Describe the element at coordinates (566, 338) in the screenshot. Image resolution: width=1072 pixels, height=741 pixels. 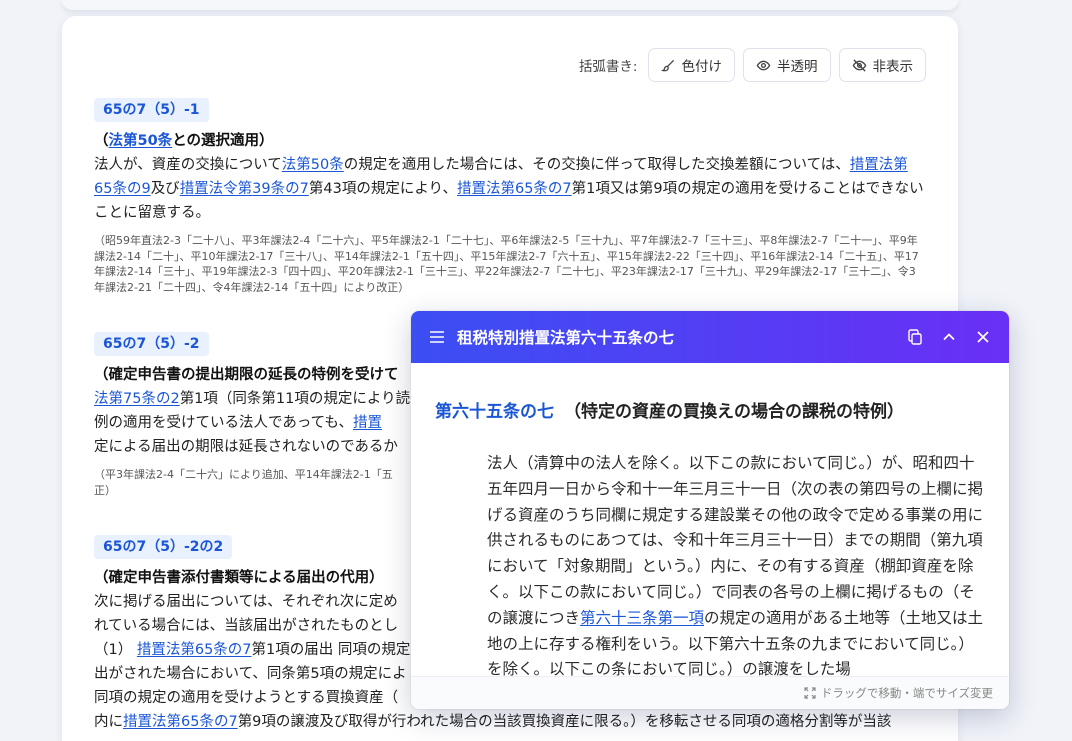
I see `popup-title: 租税特別措置法第六十五条の七` at that location.